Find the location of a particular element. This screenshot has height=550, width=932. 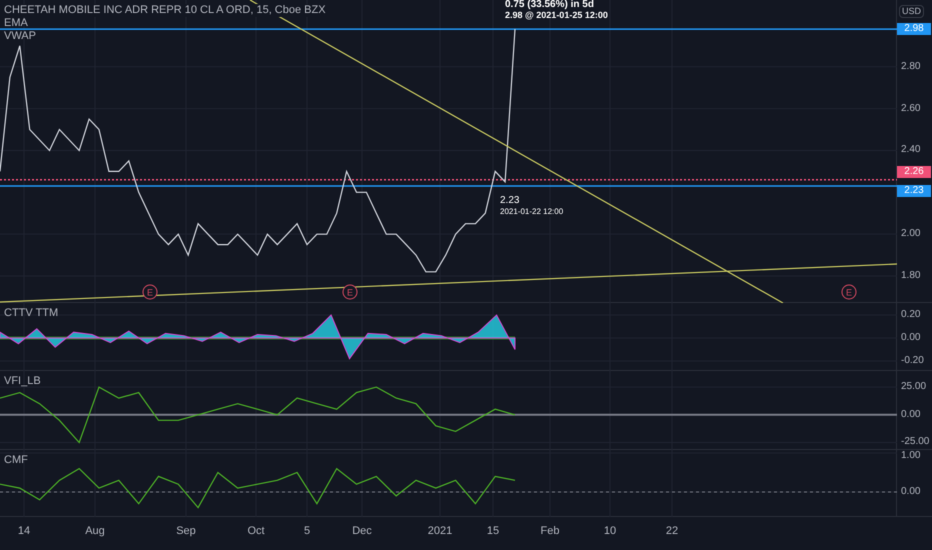

symbol-title: CHEETAH MOBILE INC ADR REPR 10 CL A ORD, 15, Cboe BZX is located at coordinates (165, 10).